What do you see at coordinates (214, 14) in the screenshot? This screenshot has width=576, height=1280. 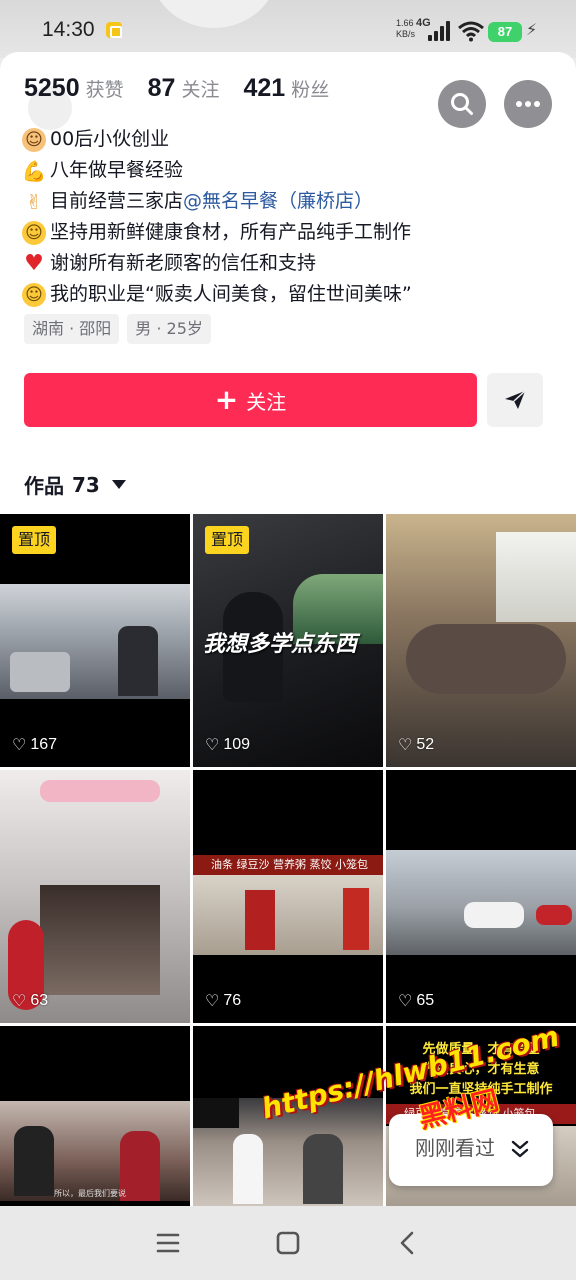 I see `status-camera-cutout` at bounding box center [214, 14].